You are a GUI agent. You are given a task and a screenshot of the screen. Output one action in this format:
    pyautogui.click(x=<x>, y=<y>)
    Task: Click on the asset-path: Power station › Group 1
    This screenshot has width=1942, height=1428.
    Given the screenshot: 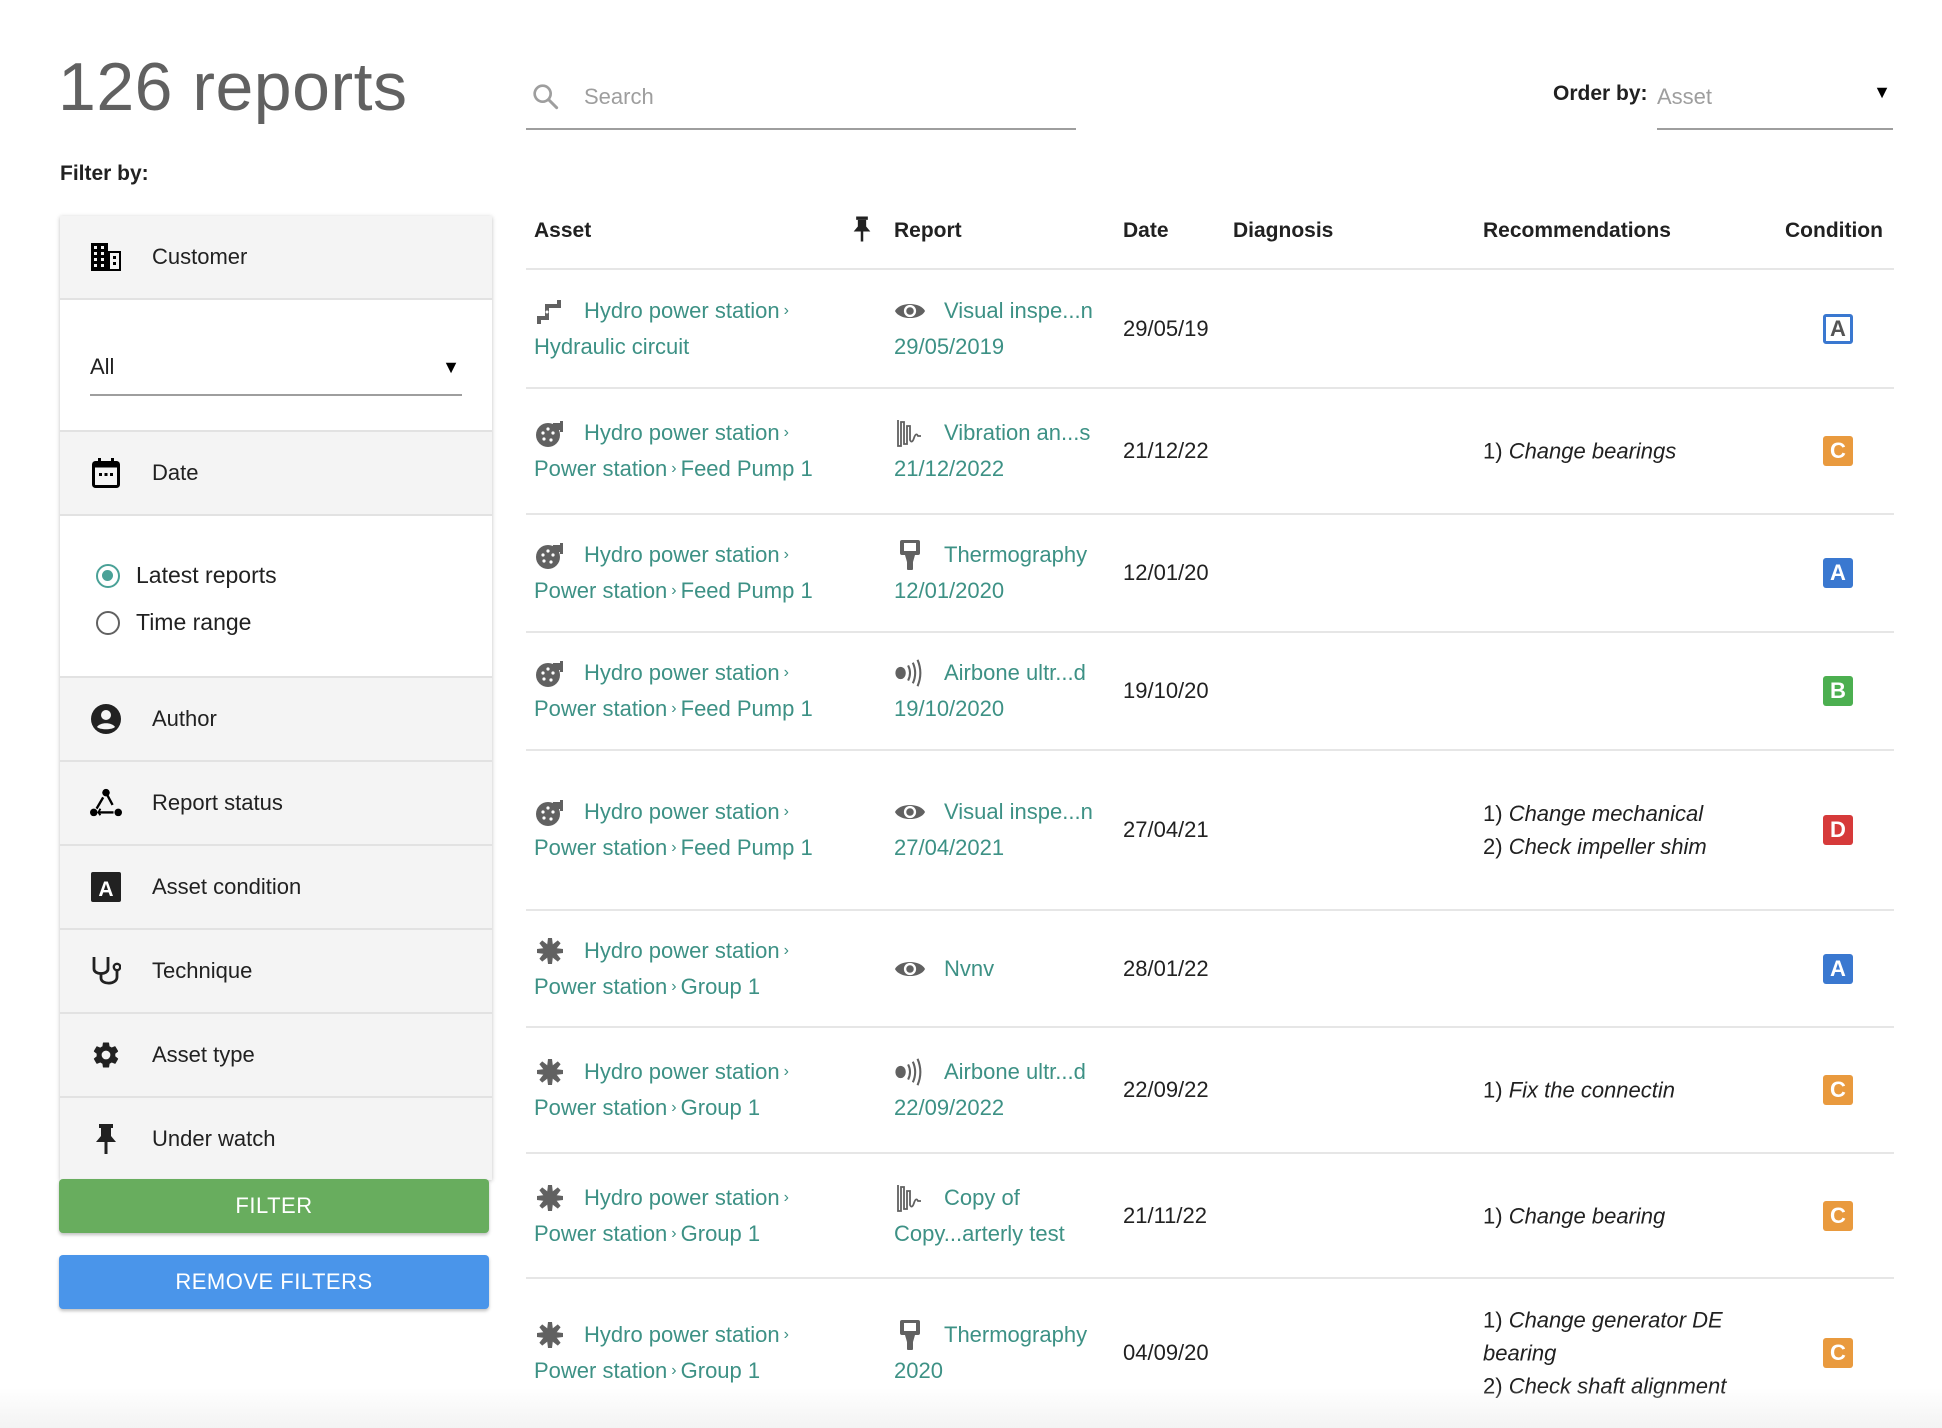 What is the action you would take?
    pyautogui.click(x=699, y=1108)
    